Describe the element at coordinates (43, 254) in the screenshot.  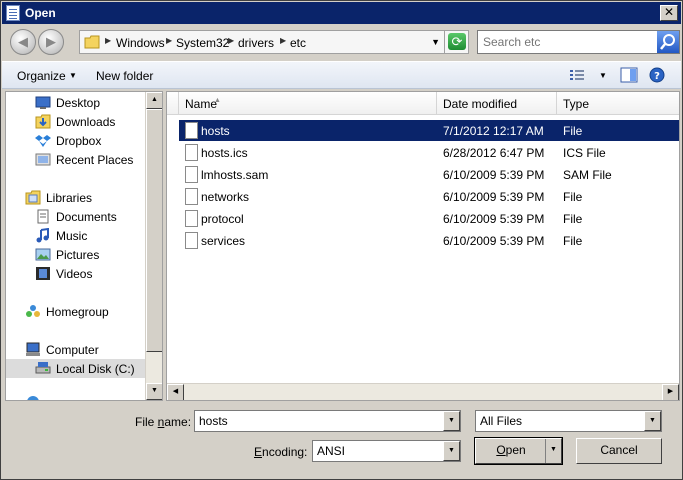
I see `pictures-icon` at that location.